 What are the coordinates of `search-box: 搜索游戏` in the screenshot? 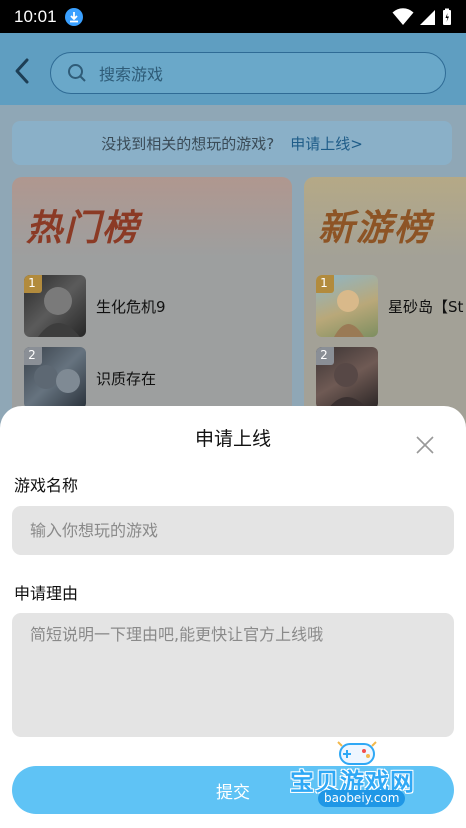 It's located at (248, 73).